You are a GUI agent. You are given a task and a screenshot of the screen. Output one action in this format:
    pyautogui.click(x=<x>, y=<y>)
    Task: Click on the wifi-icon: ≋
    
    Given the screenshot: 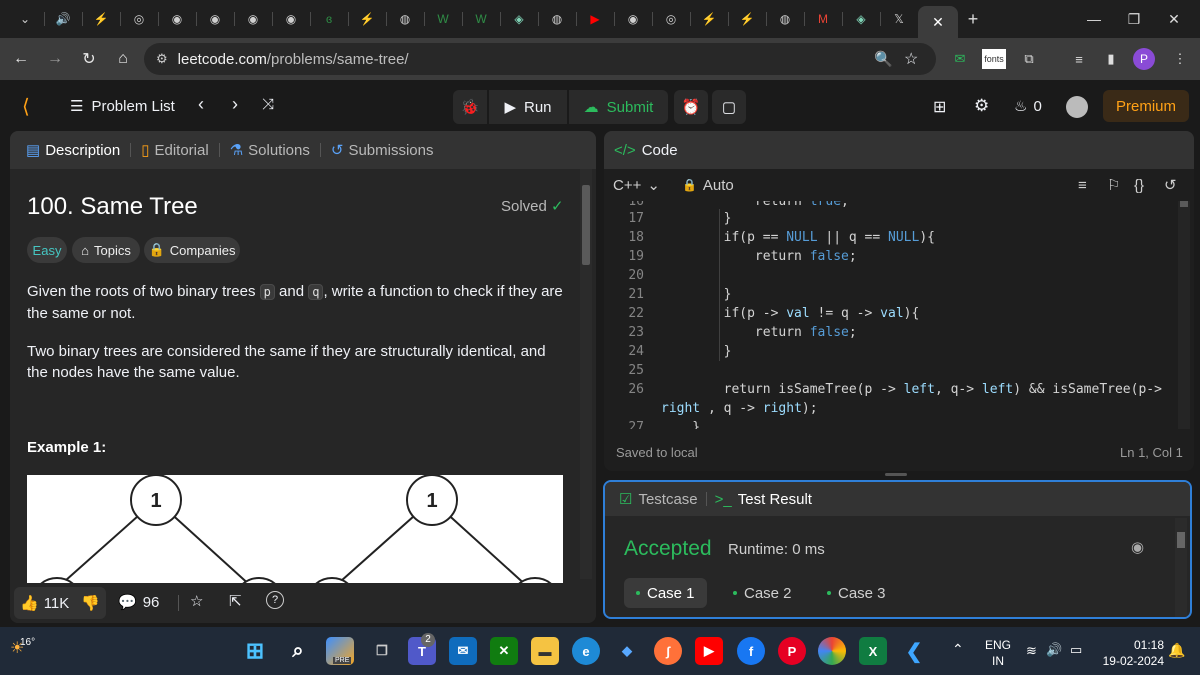 What is the action you would take?
    pyautogui.click(x=1031, y=651)
    